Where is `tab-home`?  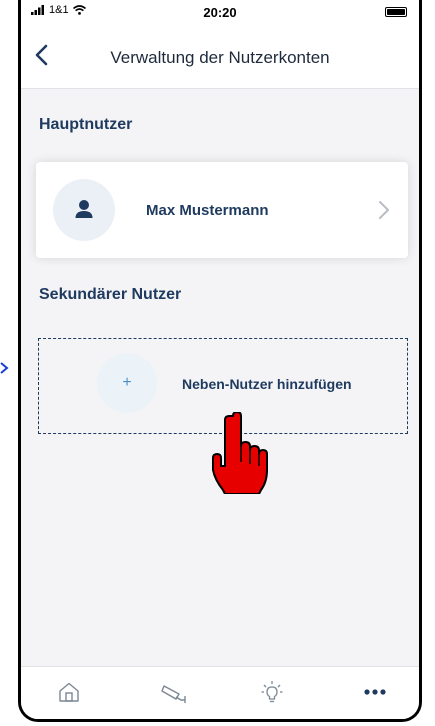
tab-home is located at coordinates (69, 692).